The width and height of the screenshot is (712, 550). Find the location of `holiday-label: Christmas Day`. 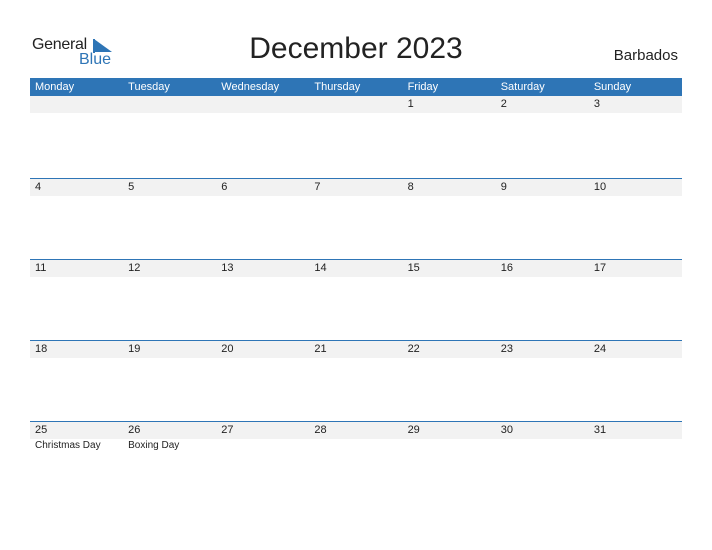

holiday-label: Christmas Day is located at coordinates (68, 445).